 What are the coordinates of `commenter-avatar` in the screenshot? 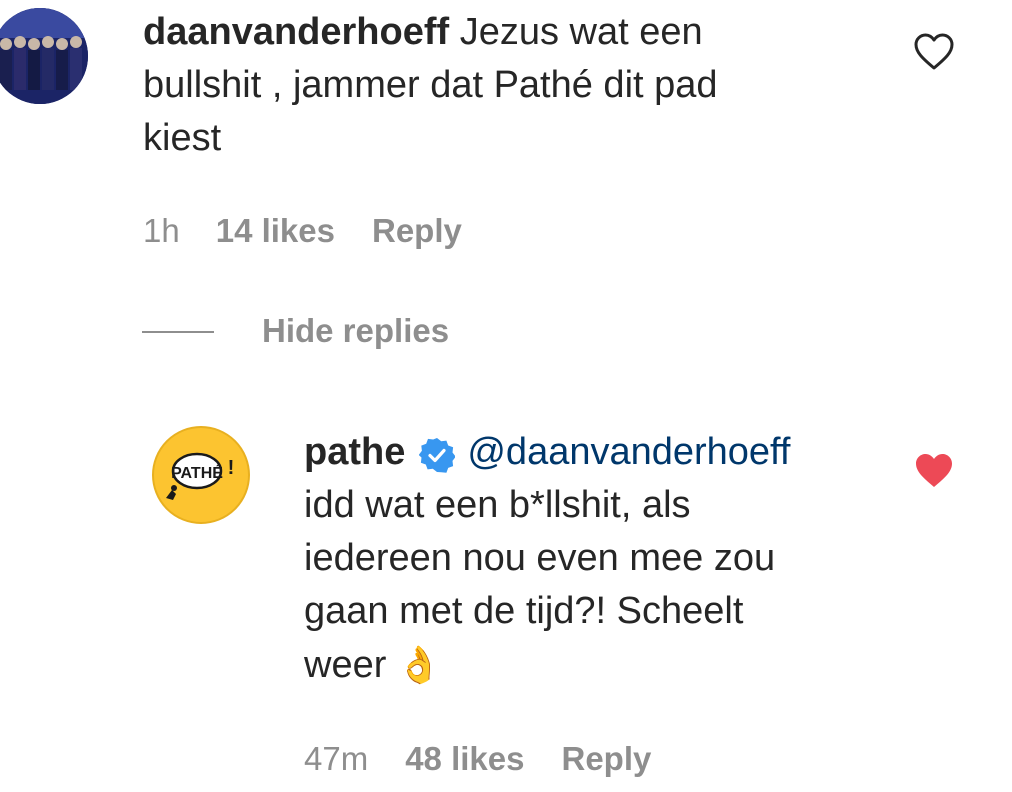 It's located at (44, 56).